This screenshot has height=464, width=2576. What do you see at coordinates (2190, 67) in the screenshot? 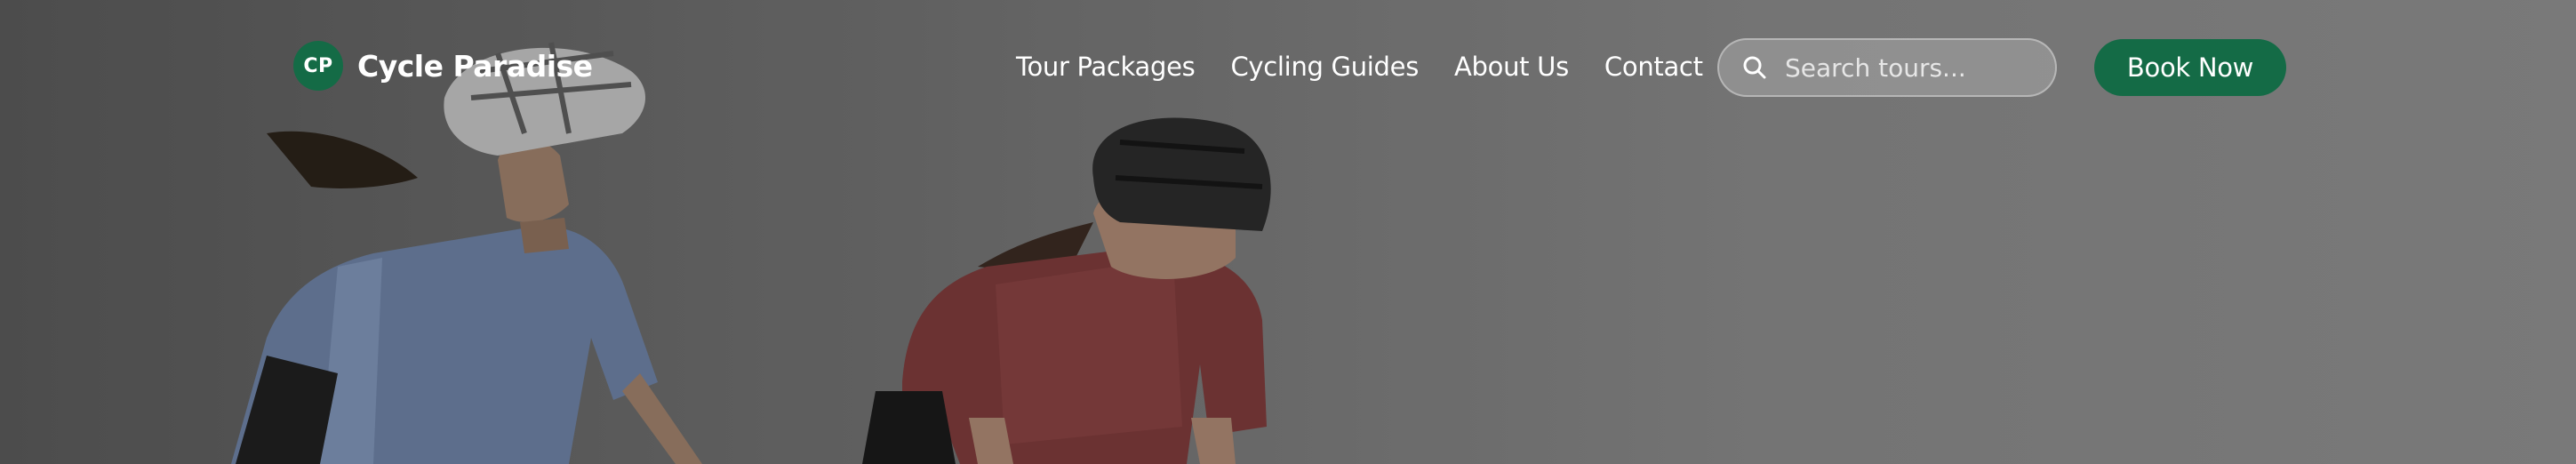
I see `book-now-button: Book Now` at bounding box center [2190, 67].